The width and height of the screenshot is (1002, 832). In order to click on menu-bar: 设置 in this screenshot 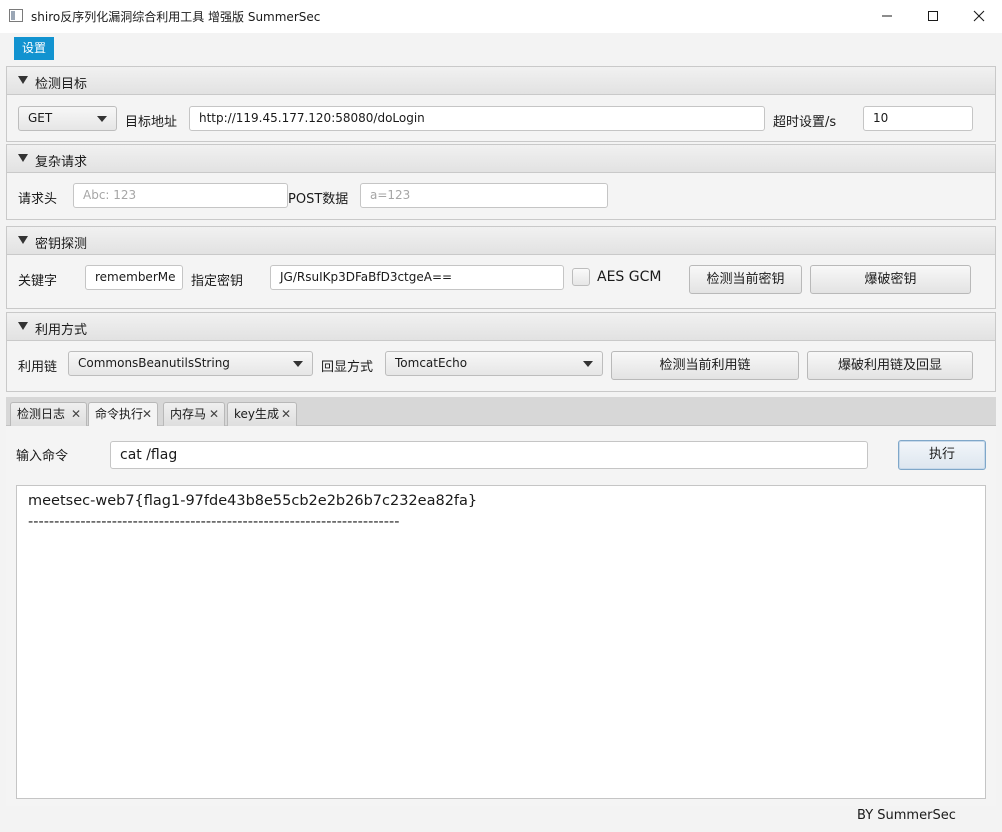, I will do `click(501, 47)`.